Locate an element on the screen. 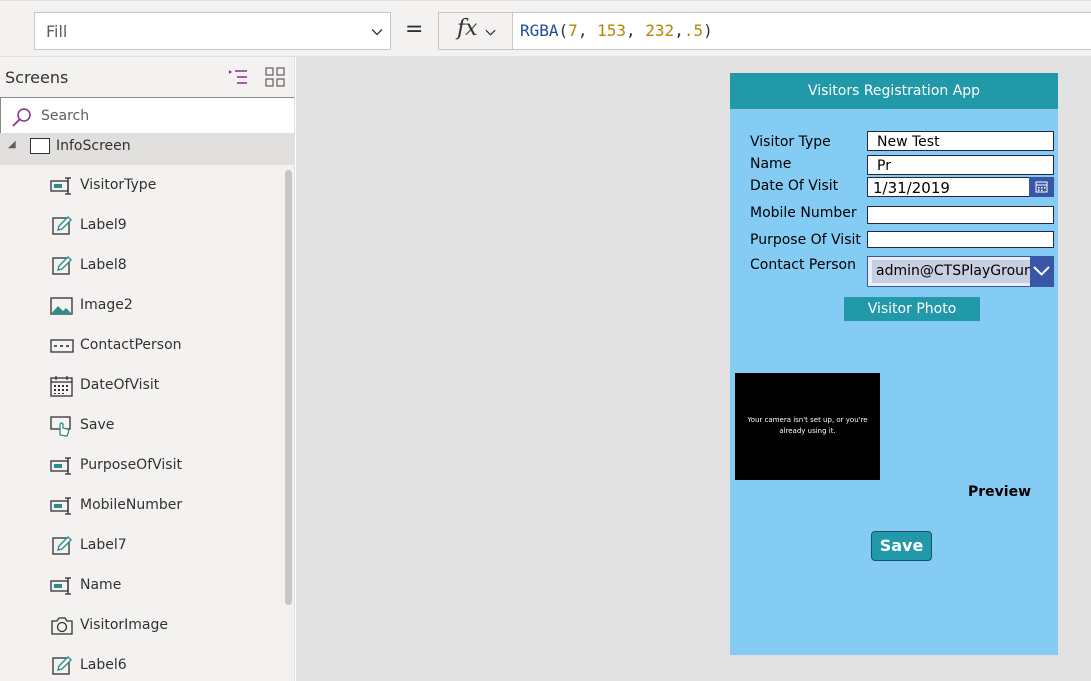  tree-screen-infoscreen: ◢ InfoScreen is located at coordinates (147, 149).